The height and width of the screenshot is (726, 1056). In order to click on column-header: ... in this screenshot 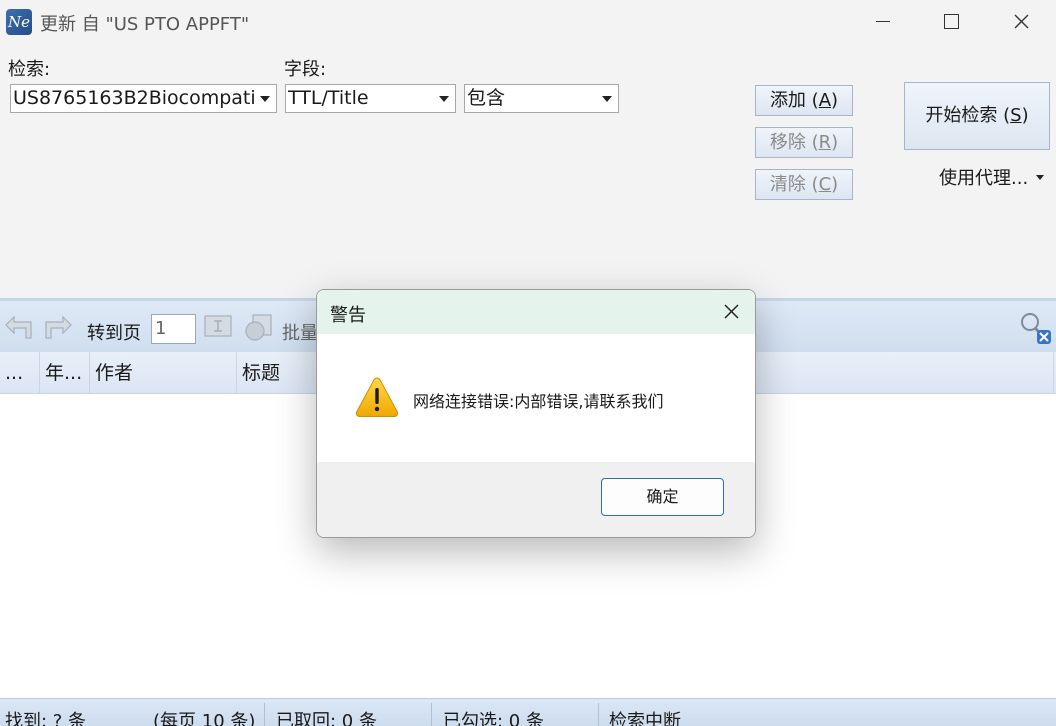, I will do `click(20, 373)`.